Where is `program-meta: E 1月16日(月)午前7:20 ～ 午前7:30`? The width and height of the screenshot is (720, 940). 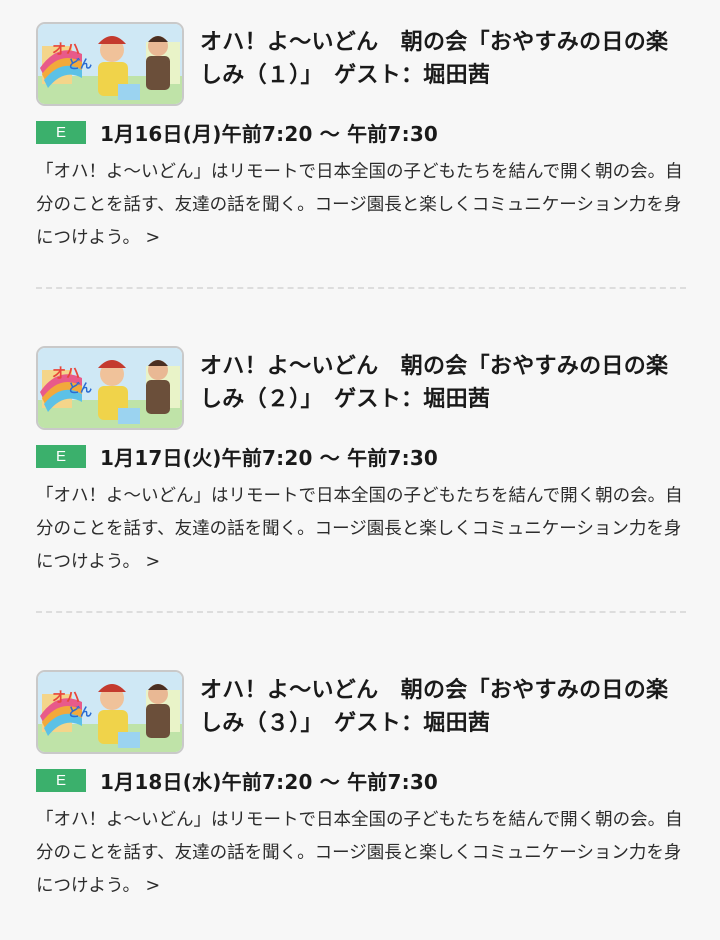 program-meta: E 1月16日(月)午前7:20 ～ 午前7:30 is located at coordinates (237, 132).